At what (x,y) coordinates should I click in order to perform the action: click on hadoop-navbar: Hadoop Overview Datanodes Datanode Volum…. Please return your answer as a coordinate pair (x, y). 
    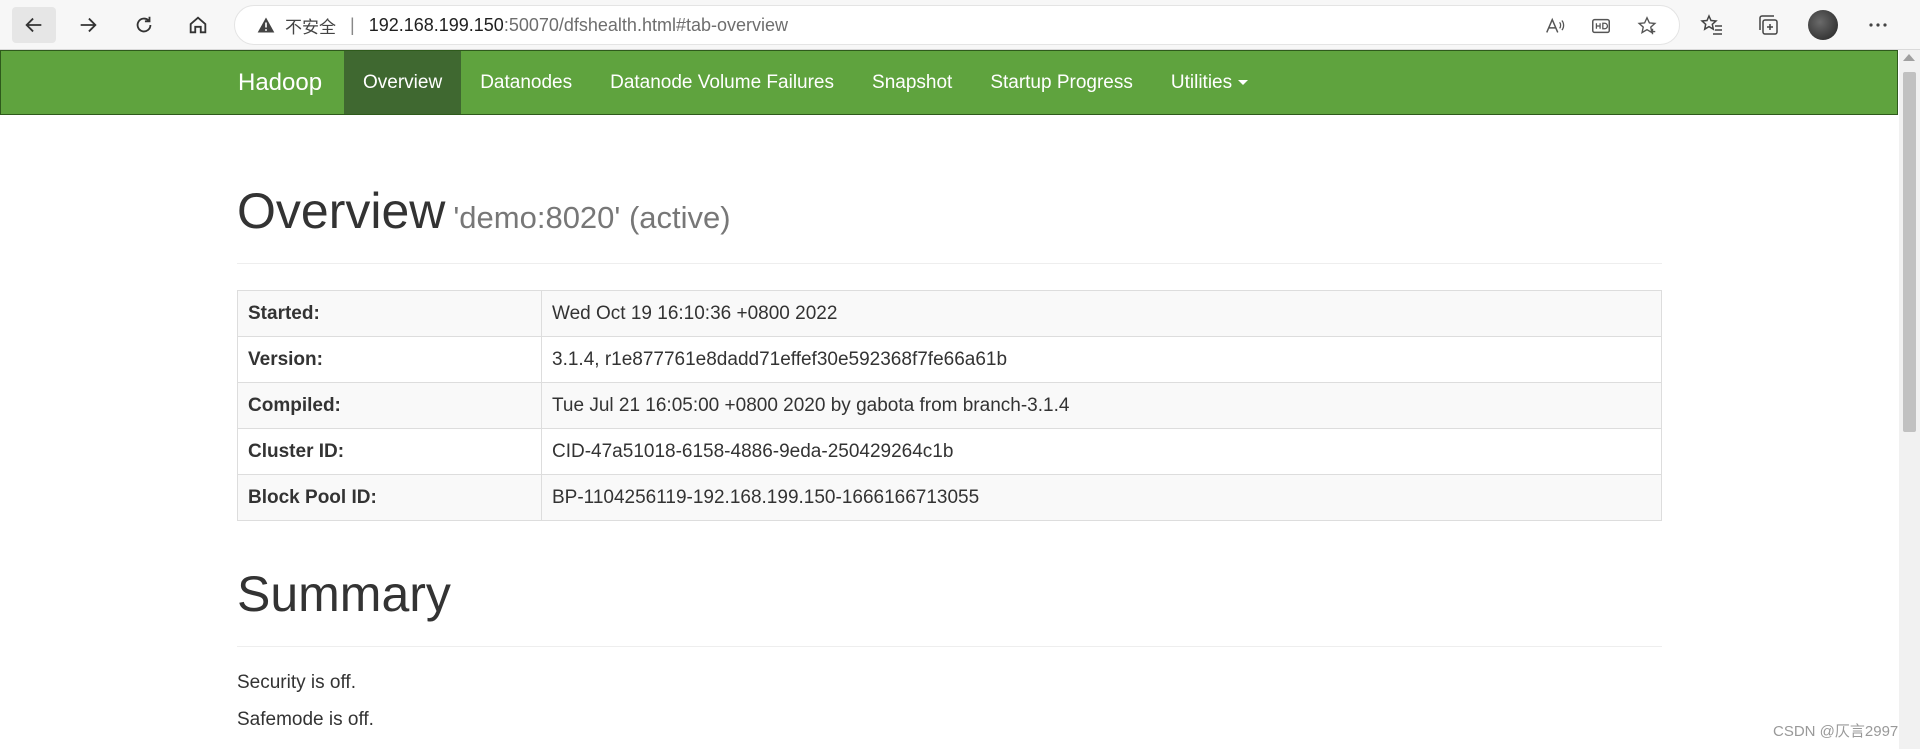
    Looking at the image, I should click on (949, 82).